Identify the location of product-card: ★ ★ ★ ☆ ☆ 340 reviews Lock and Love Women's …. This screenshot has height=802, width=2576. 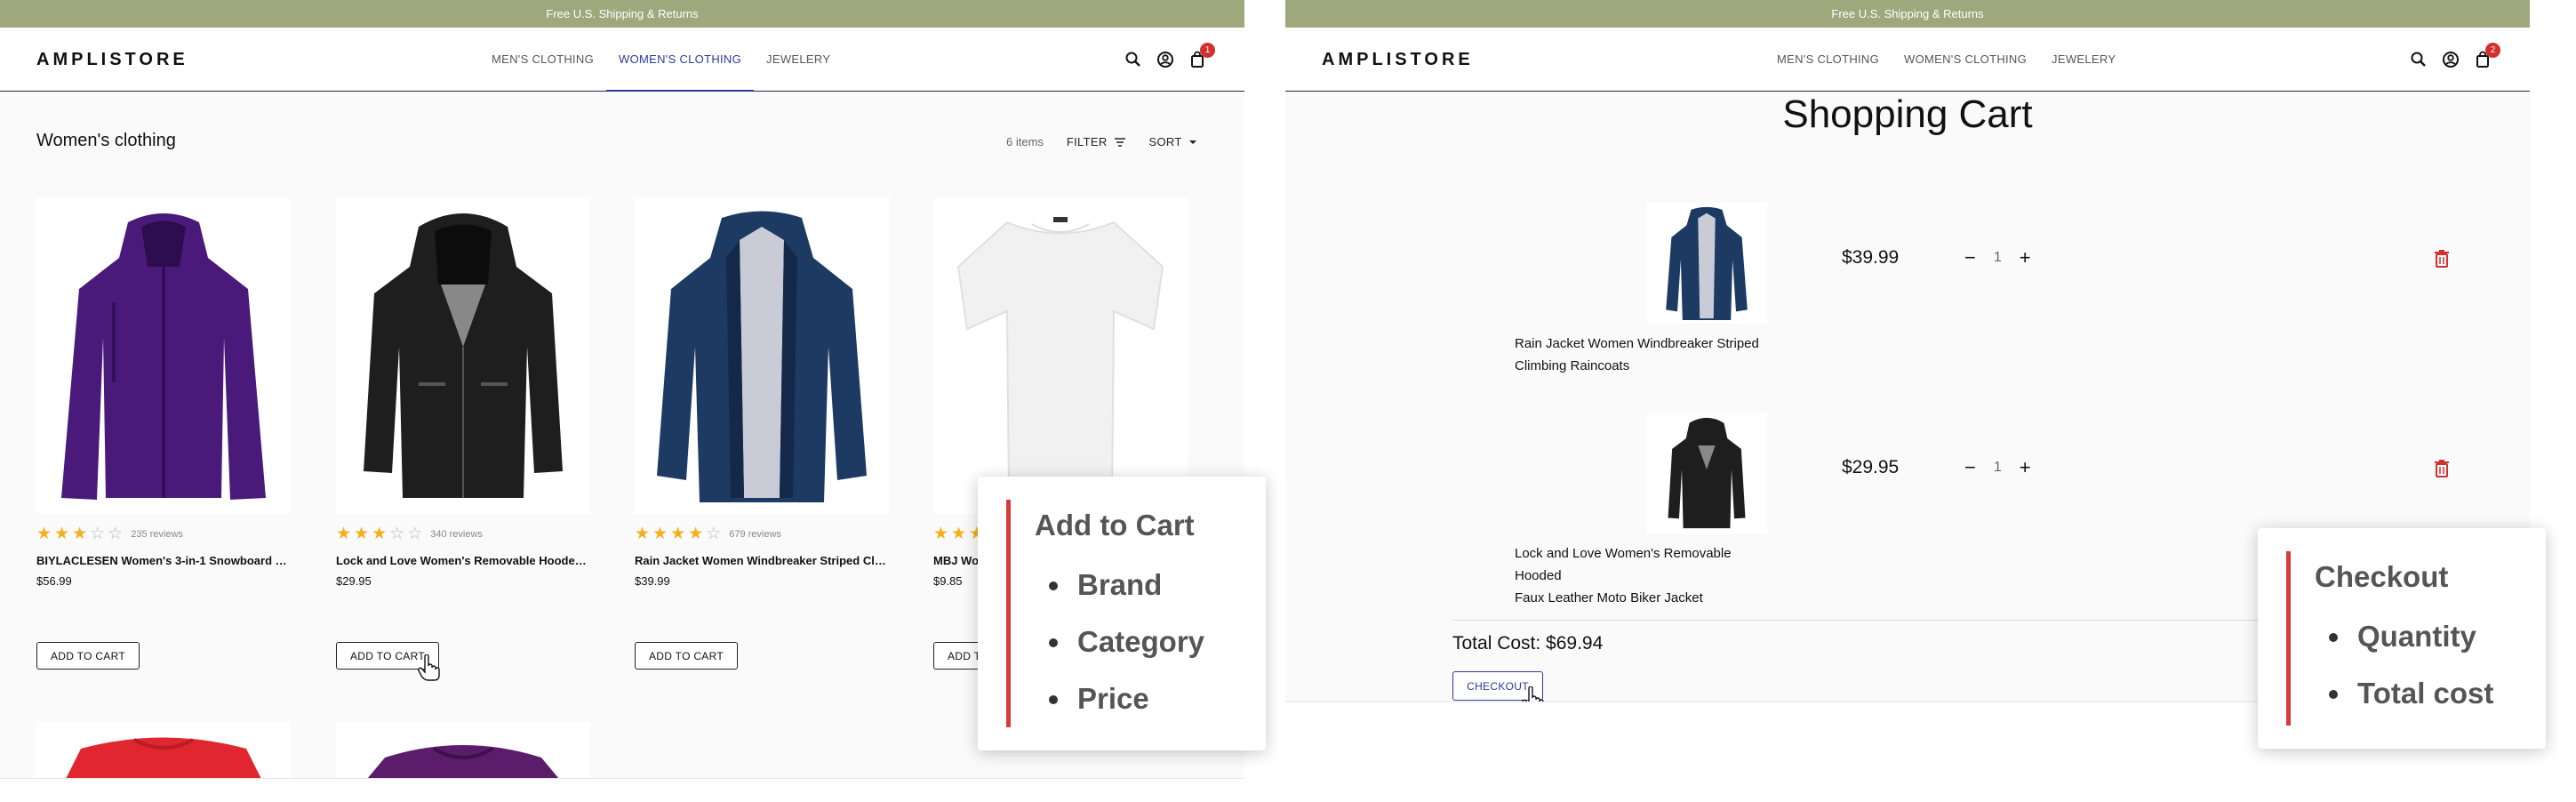
(463, 393).